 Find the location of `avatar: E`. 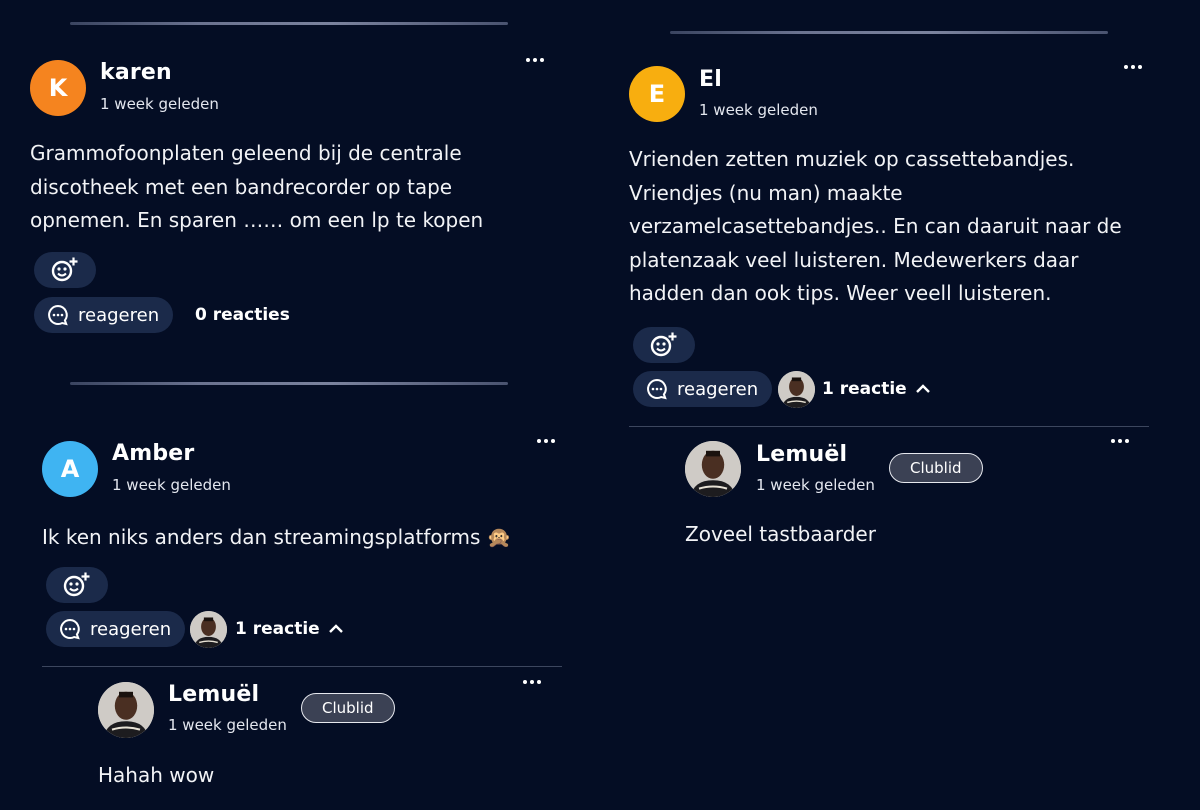

avatar: E is located at coordinates (657, 94).